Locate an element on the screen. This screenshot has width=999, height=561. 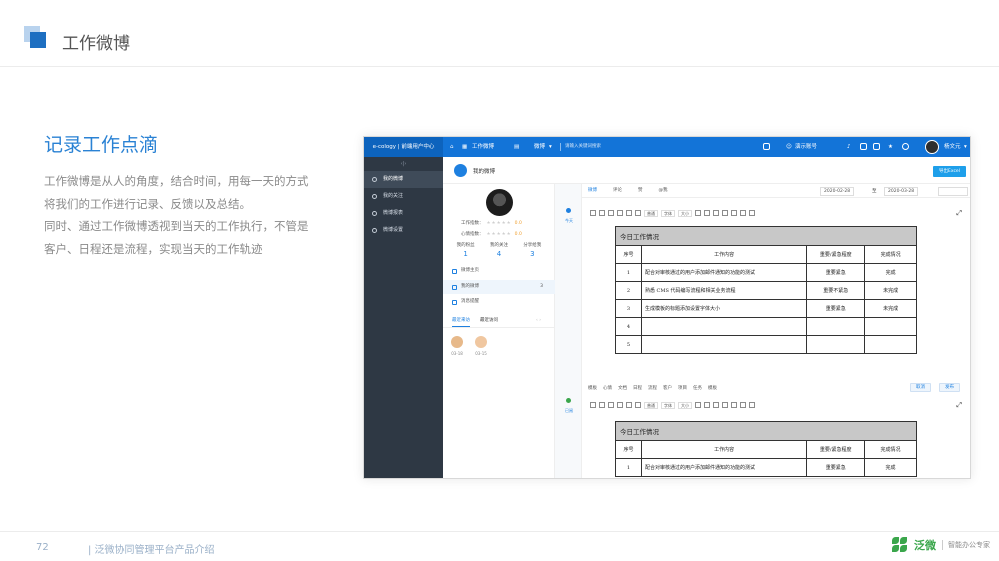
visitor-item: 03-18 is located at coordinates (457, 346).